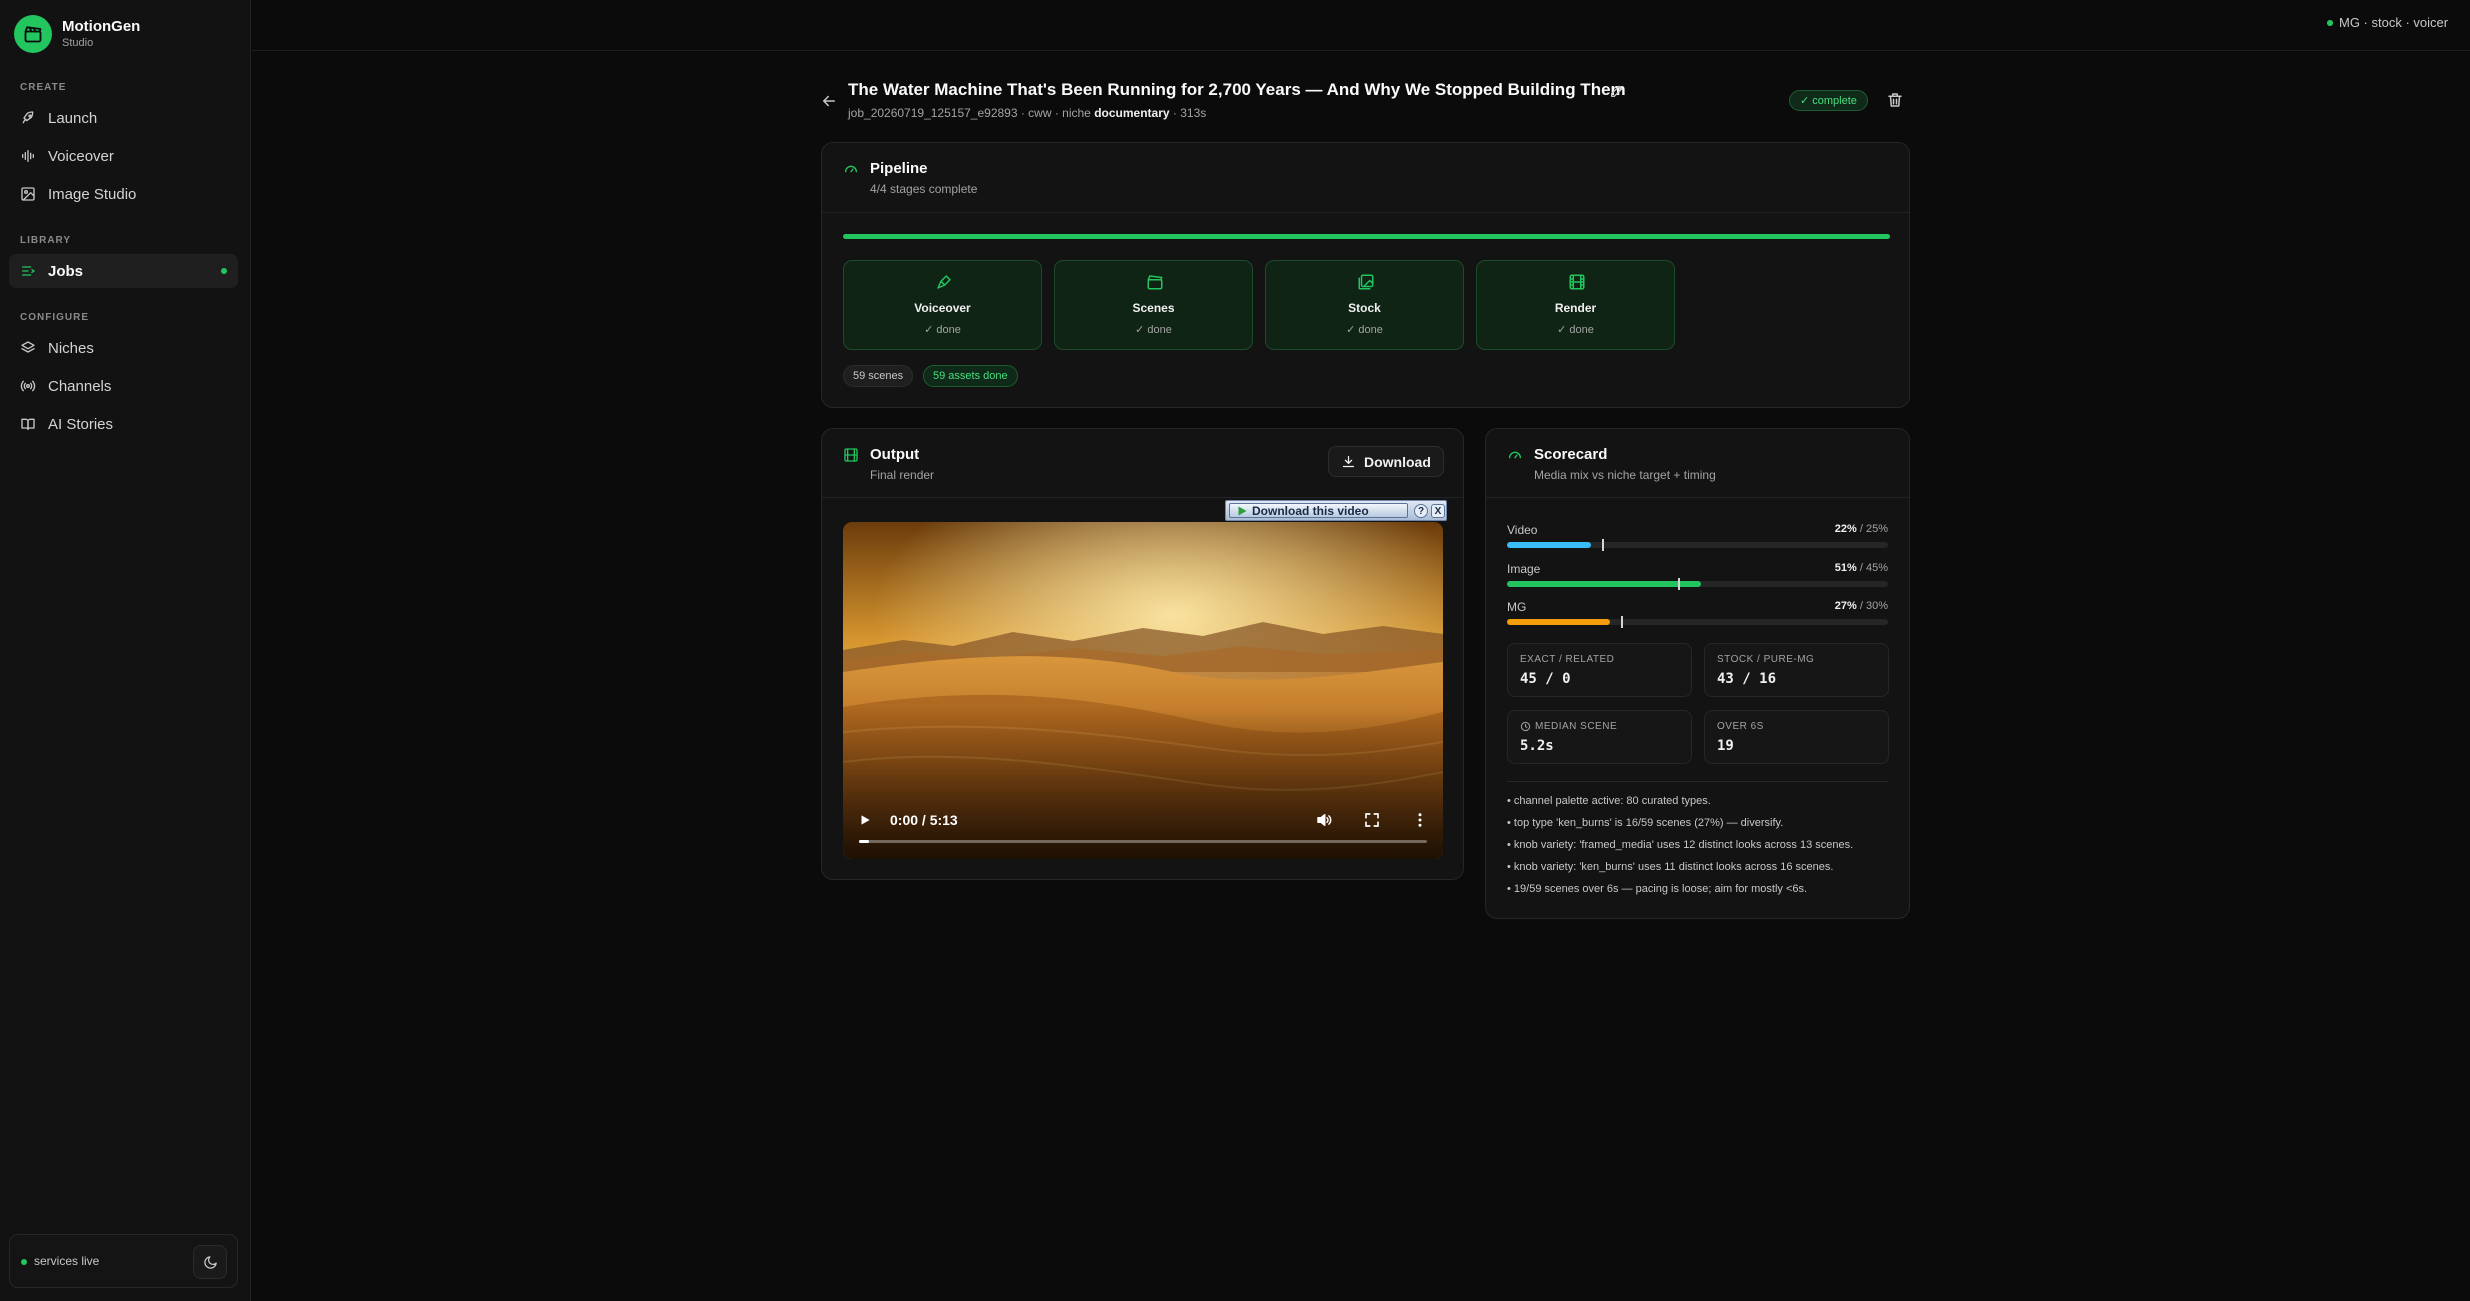  Describe the element at coordinates (1361, 25) in the screenshot. I see `top-bar` at that location.